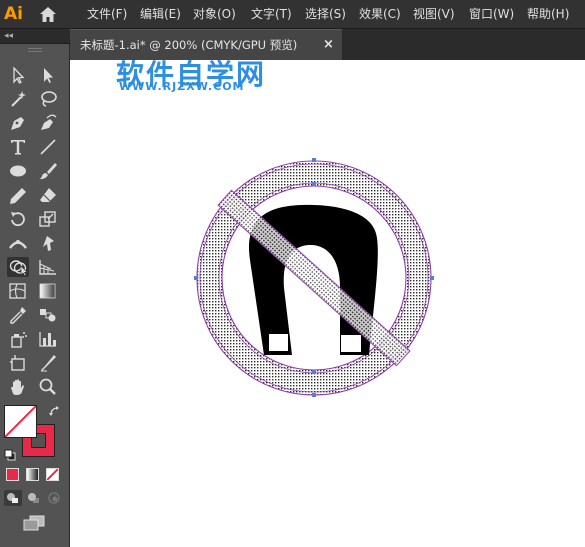 The width and height of the screenshot is (585, 547). I want to click on menu-select: 选择(S), so click(325, 14).